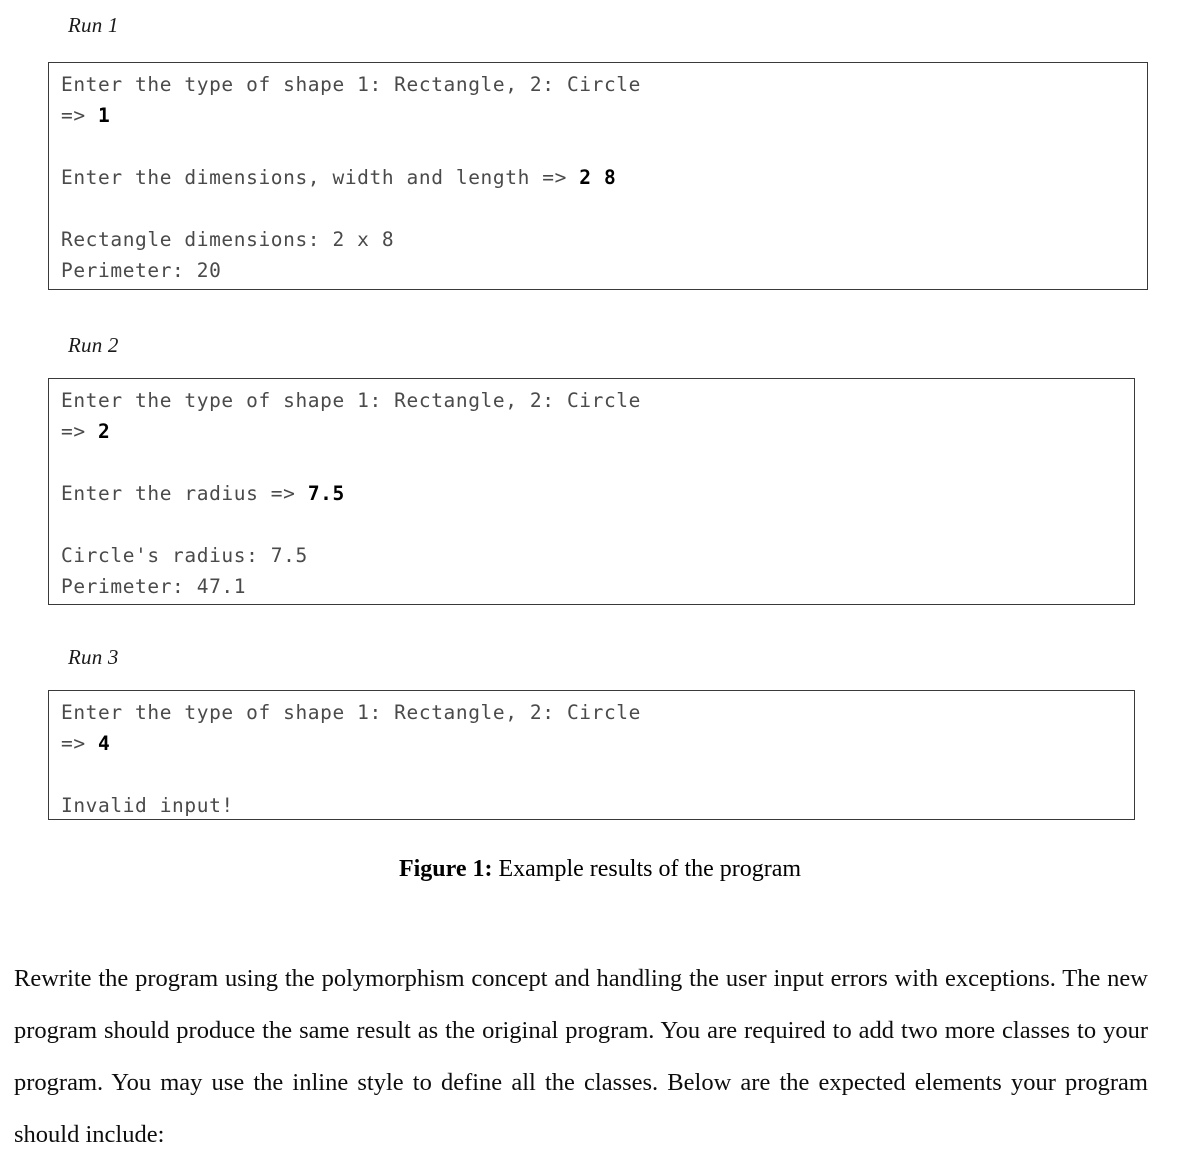 This screenshot has width=1200, height=1161. Describe the element at coordinates (104, 115) in the screenshot. I see `console-user-input: 1` at that location.